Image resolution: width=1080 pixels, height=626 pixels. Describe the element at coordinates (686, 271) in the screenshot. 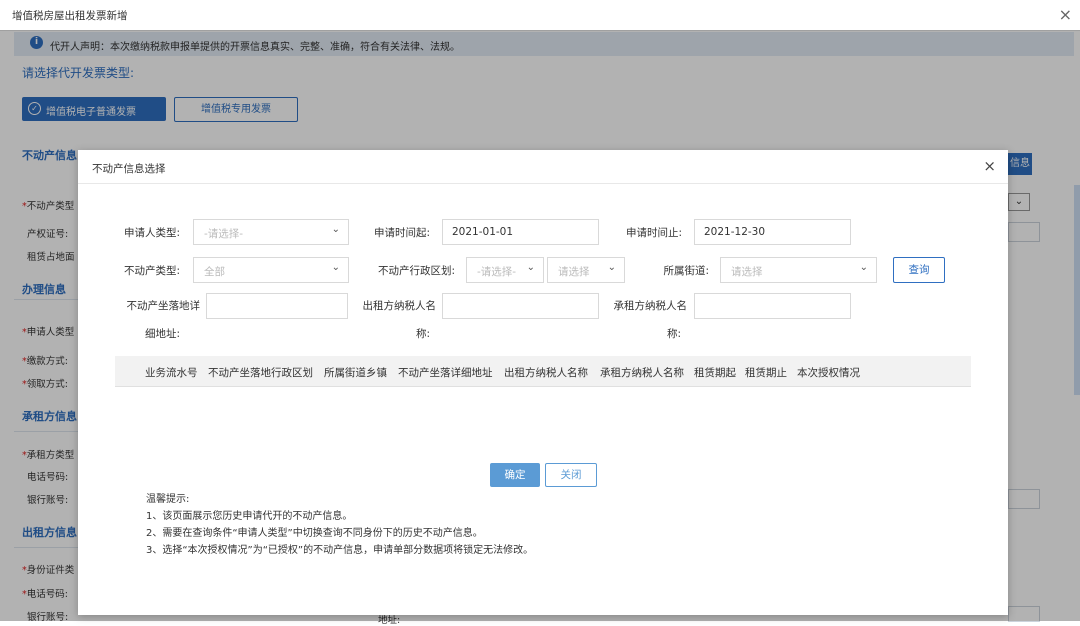

I see `street-label: 所属街道:` at that location.